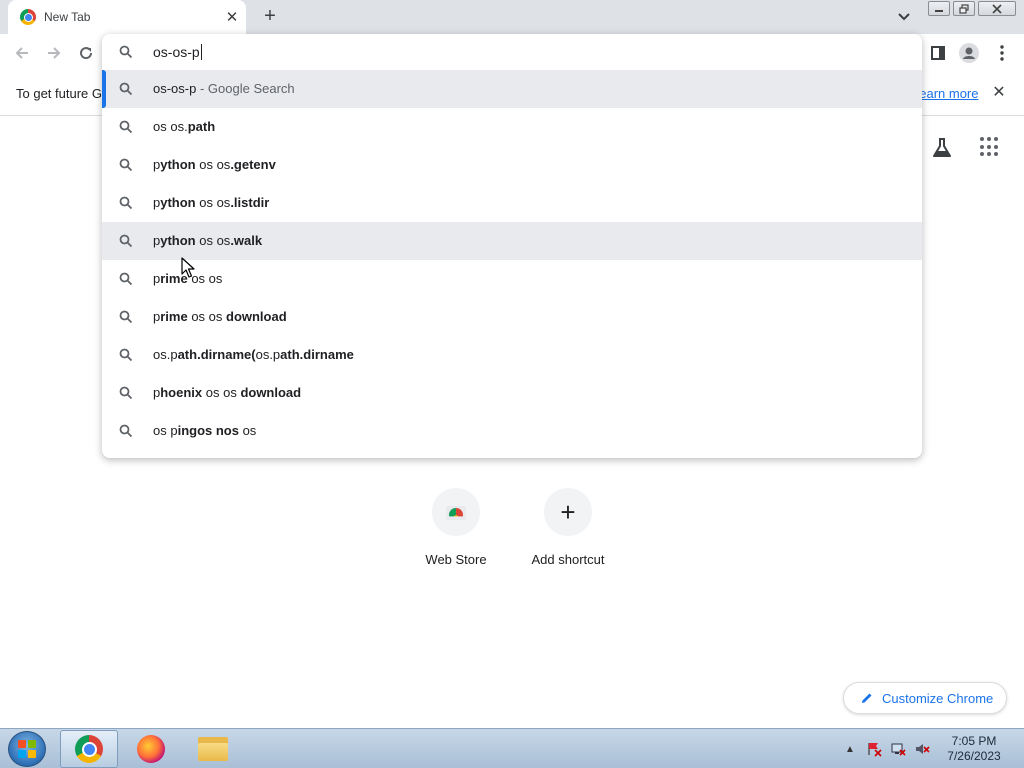  I want to click on action-center-flag-icon, so click(874, 749).